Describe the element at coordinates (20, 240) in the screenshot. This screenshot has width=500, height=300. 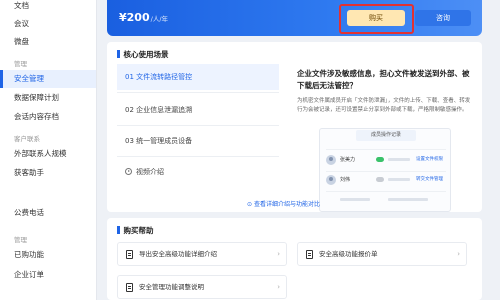
I see `sidebar-group-manage-2: 管理` at that location.